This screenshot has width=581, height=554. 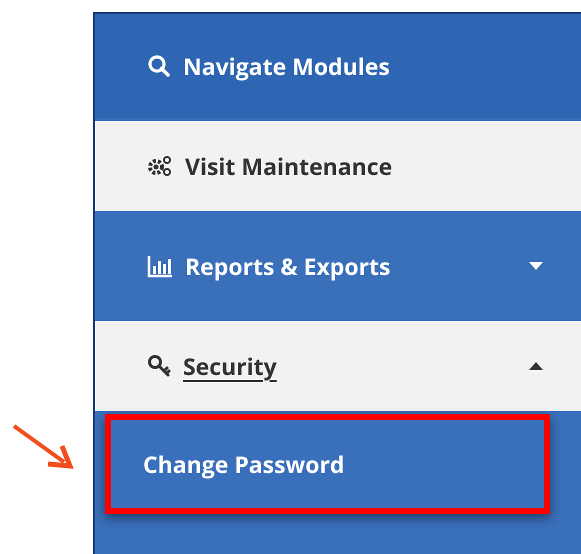 I want to click on menu-label: Security, so click(x=350, y=366).